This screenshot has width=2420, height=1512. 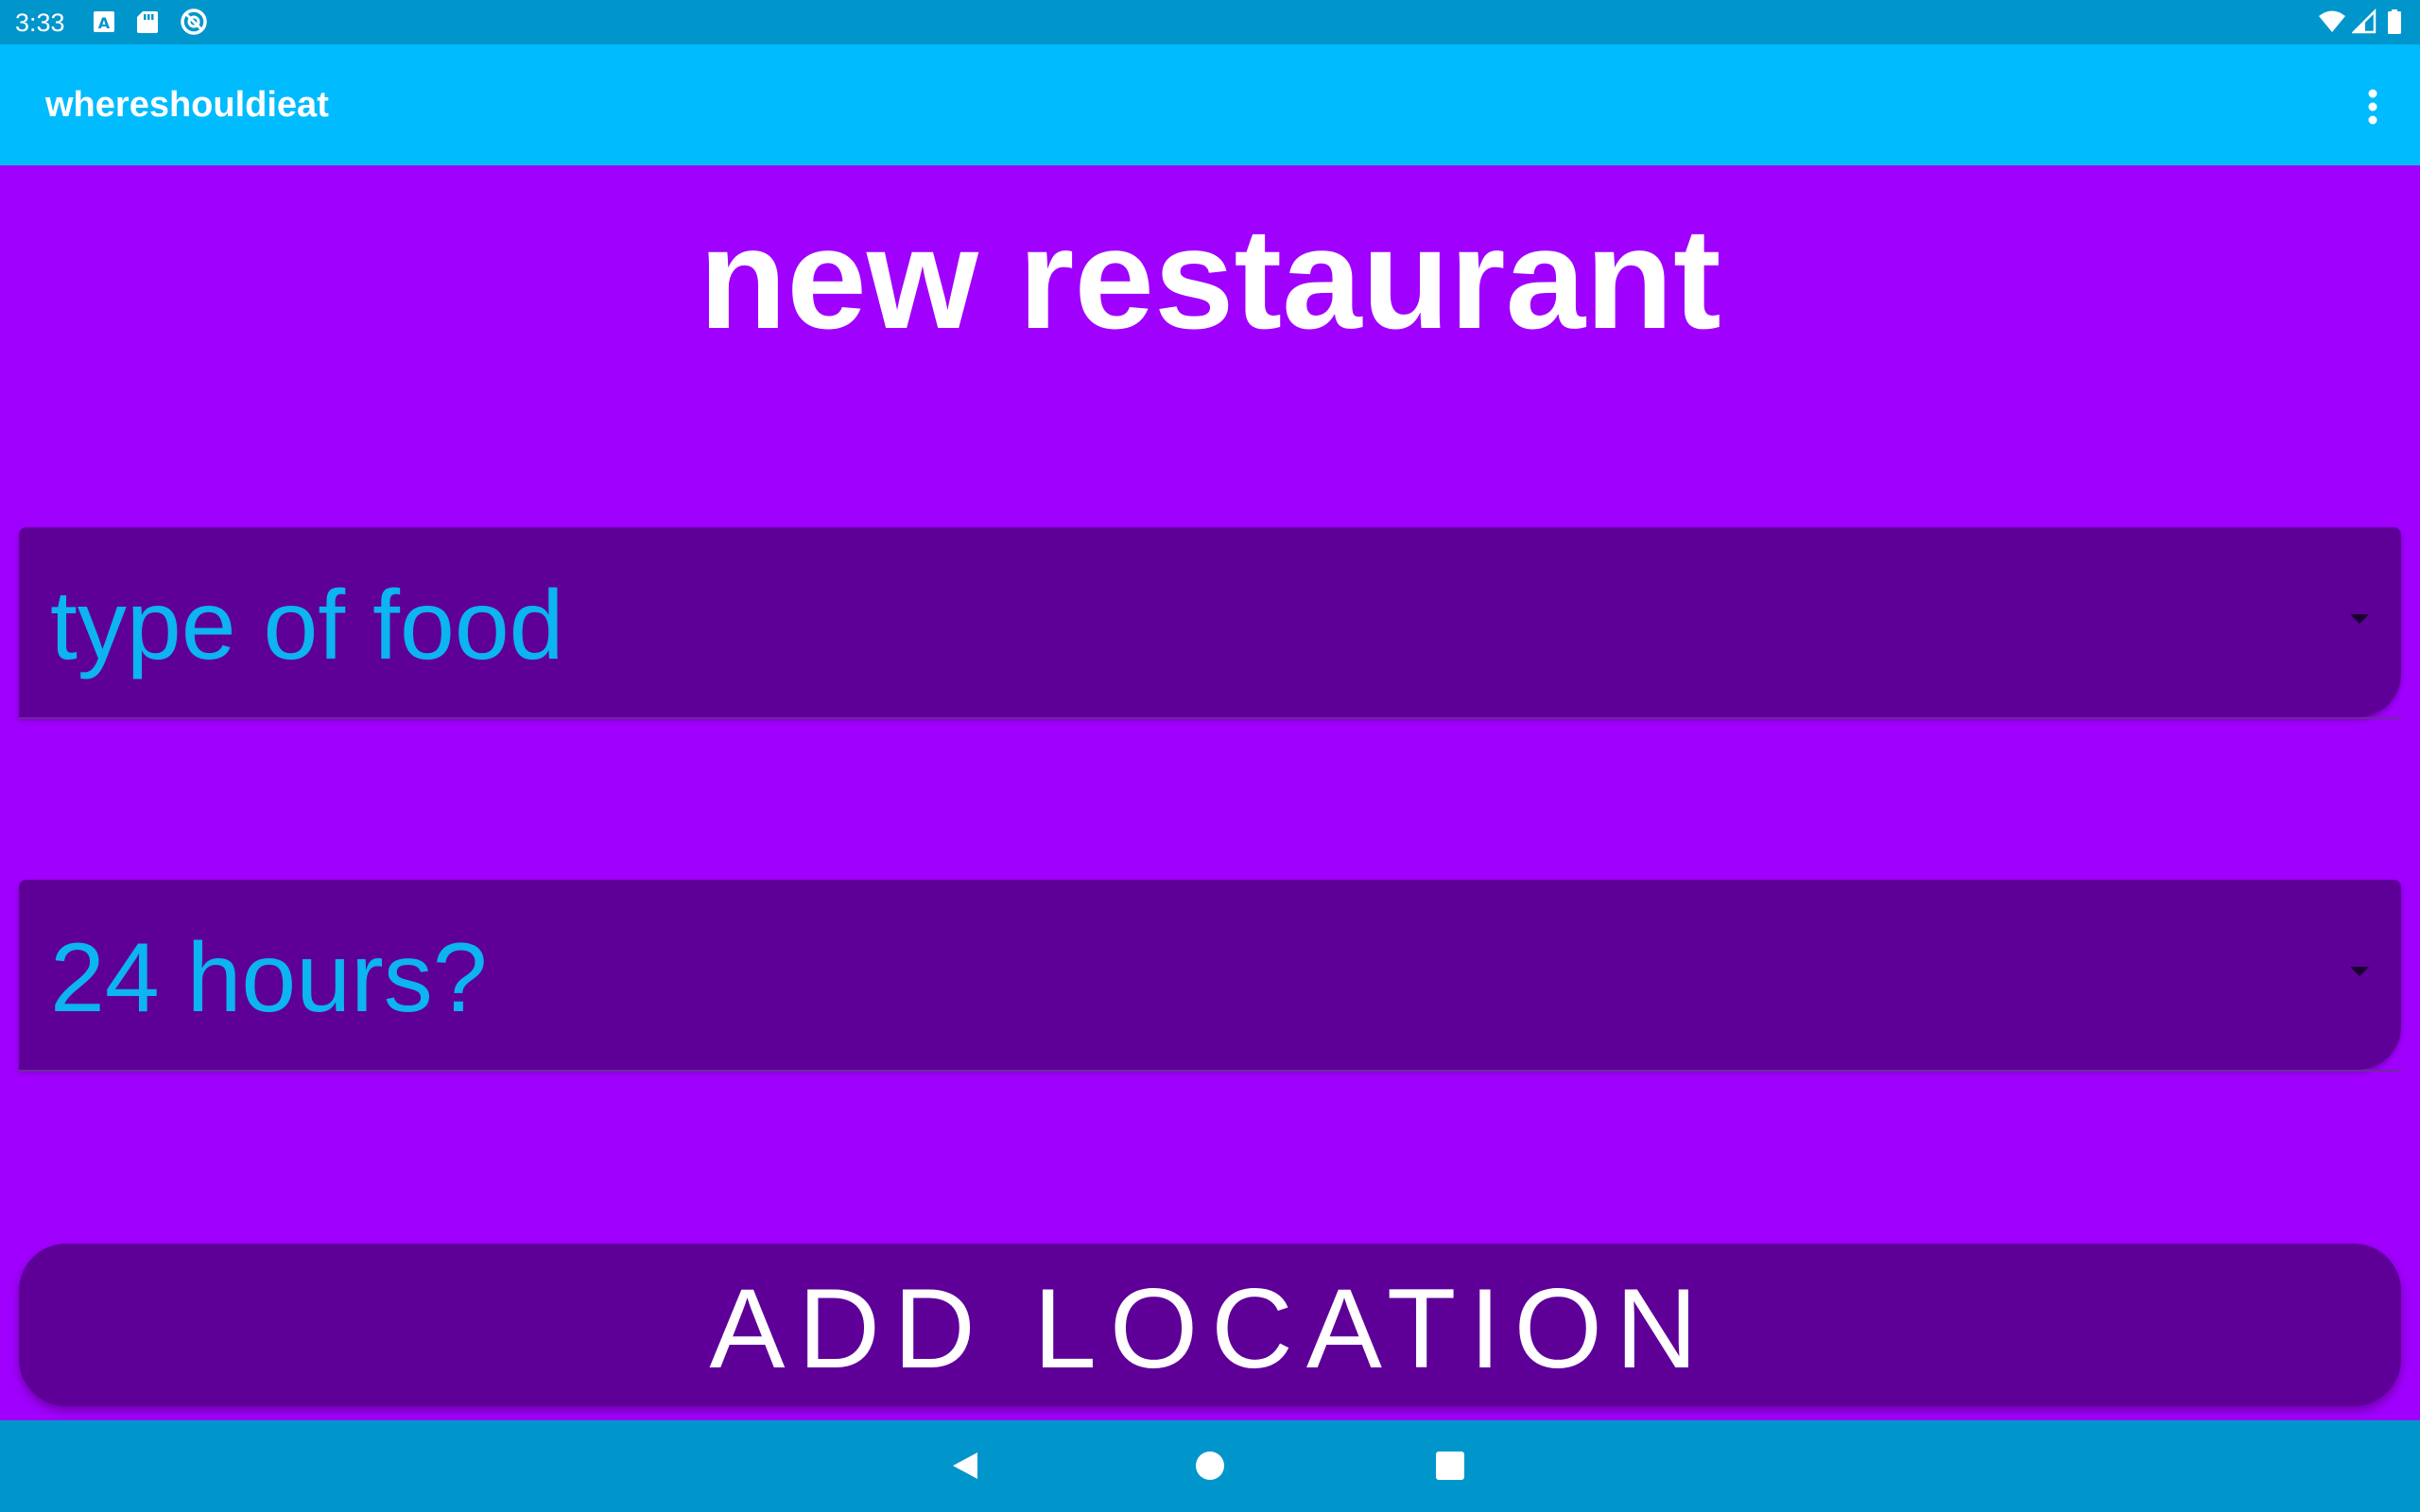 What do you see at coordinates (187, 105) in the screenshot?
I see `app-title: whereshouldieat` at bounding box center [187, 105].